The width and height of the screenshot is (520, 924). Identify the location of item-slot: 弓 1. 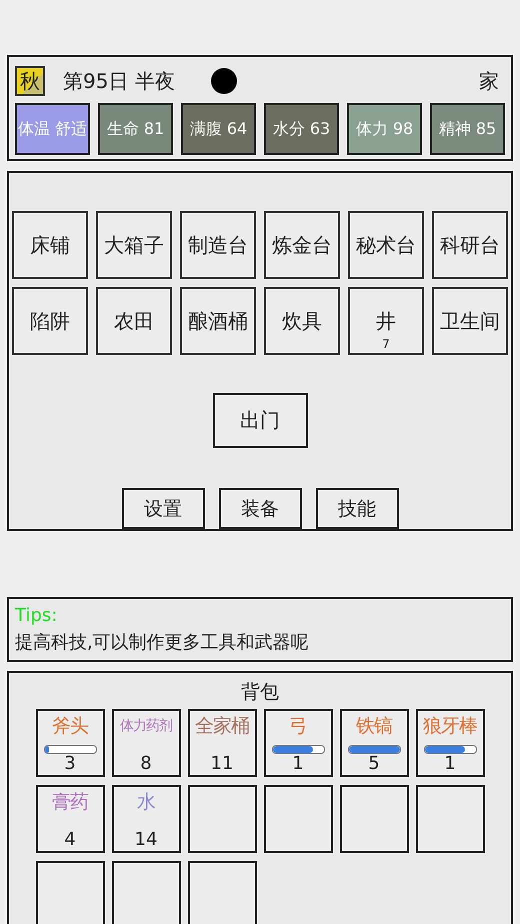
(298, 743).